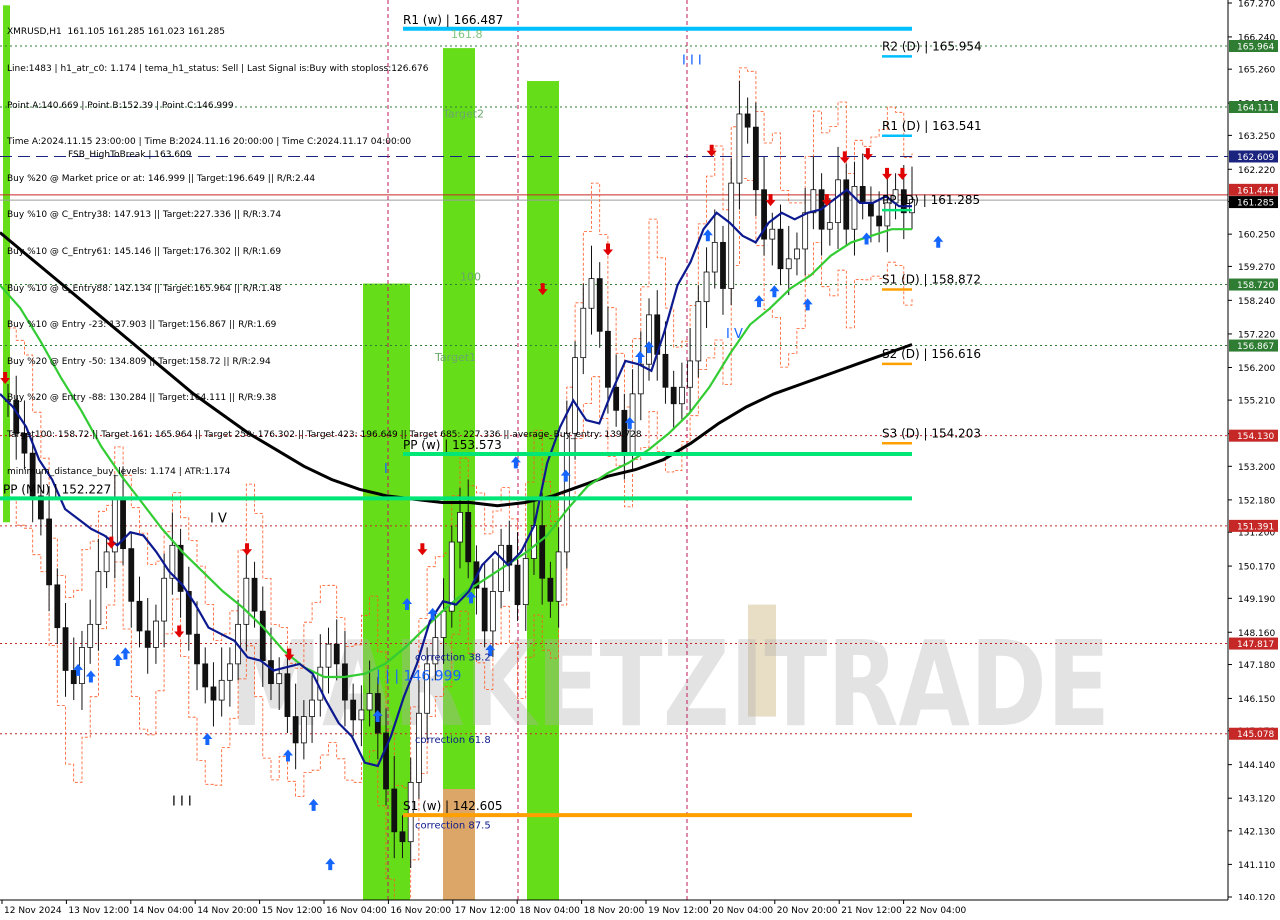 This screenshot has height=920, width=1280. I want to click on zone-label: correction 87.5, so click(453, 826).